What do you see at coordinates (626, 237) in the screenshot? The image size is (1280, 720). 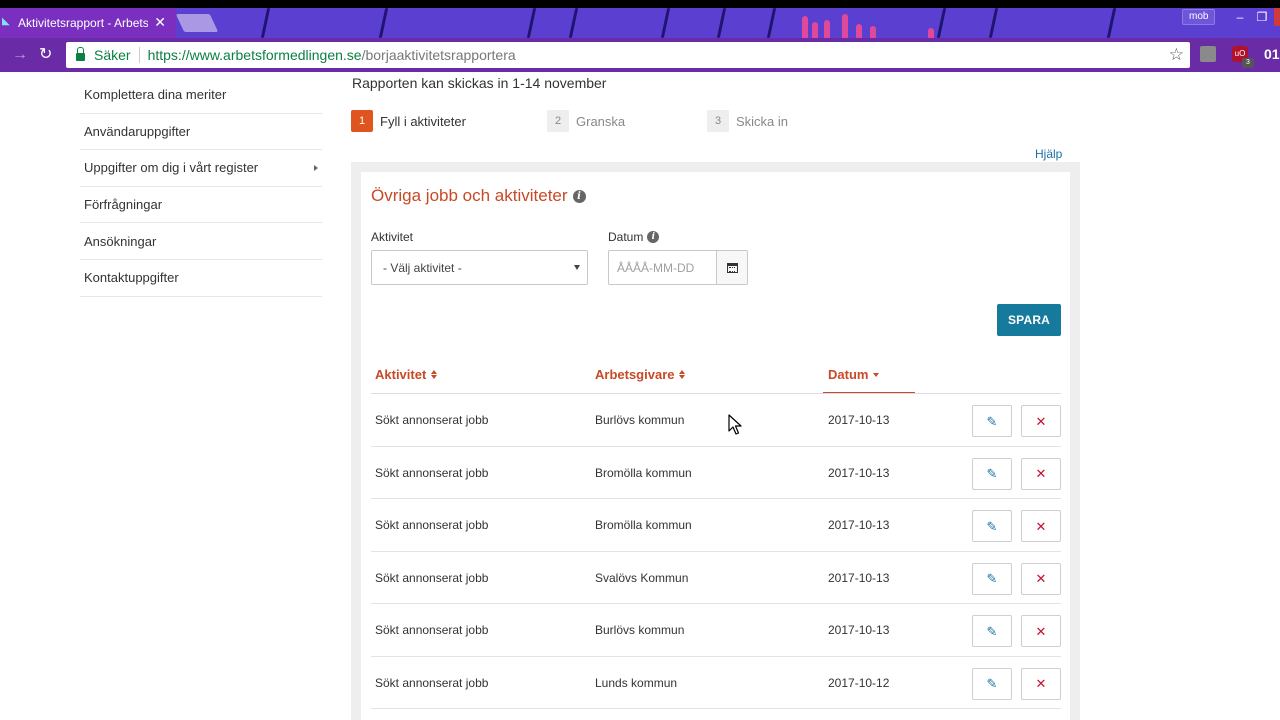 I see `date-label-text: Datum` at bounding box center [626, 237].